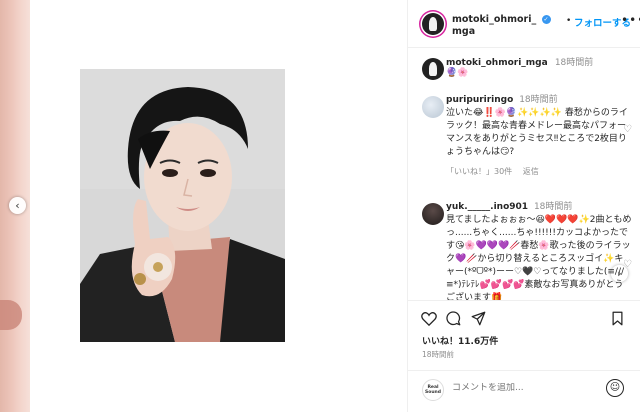 The image size is (640, 412). Describe the element at coordinates (457, 73) in the screenshot. I see `caption-text: 🔮🌸` at that location.